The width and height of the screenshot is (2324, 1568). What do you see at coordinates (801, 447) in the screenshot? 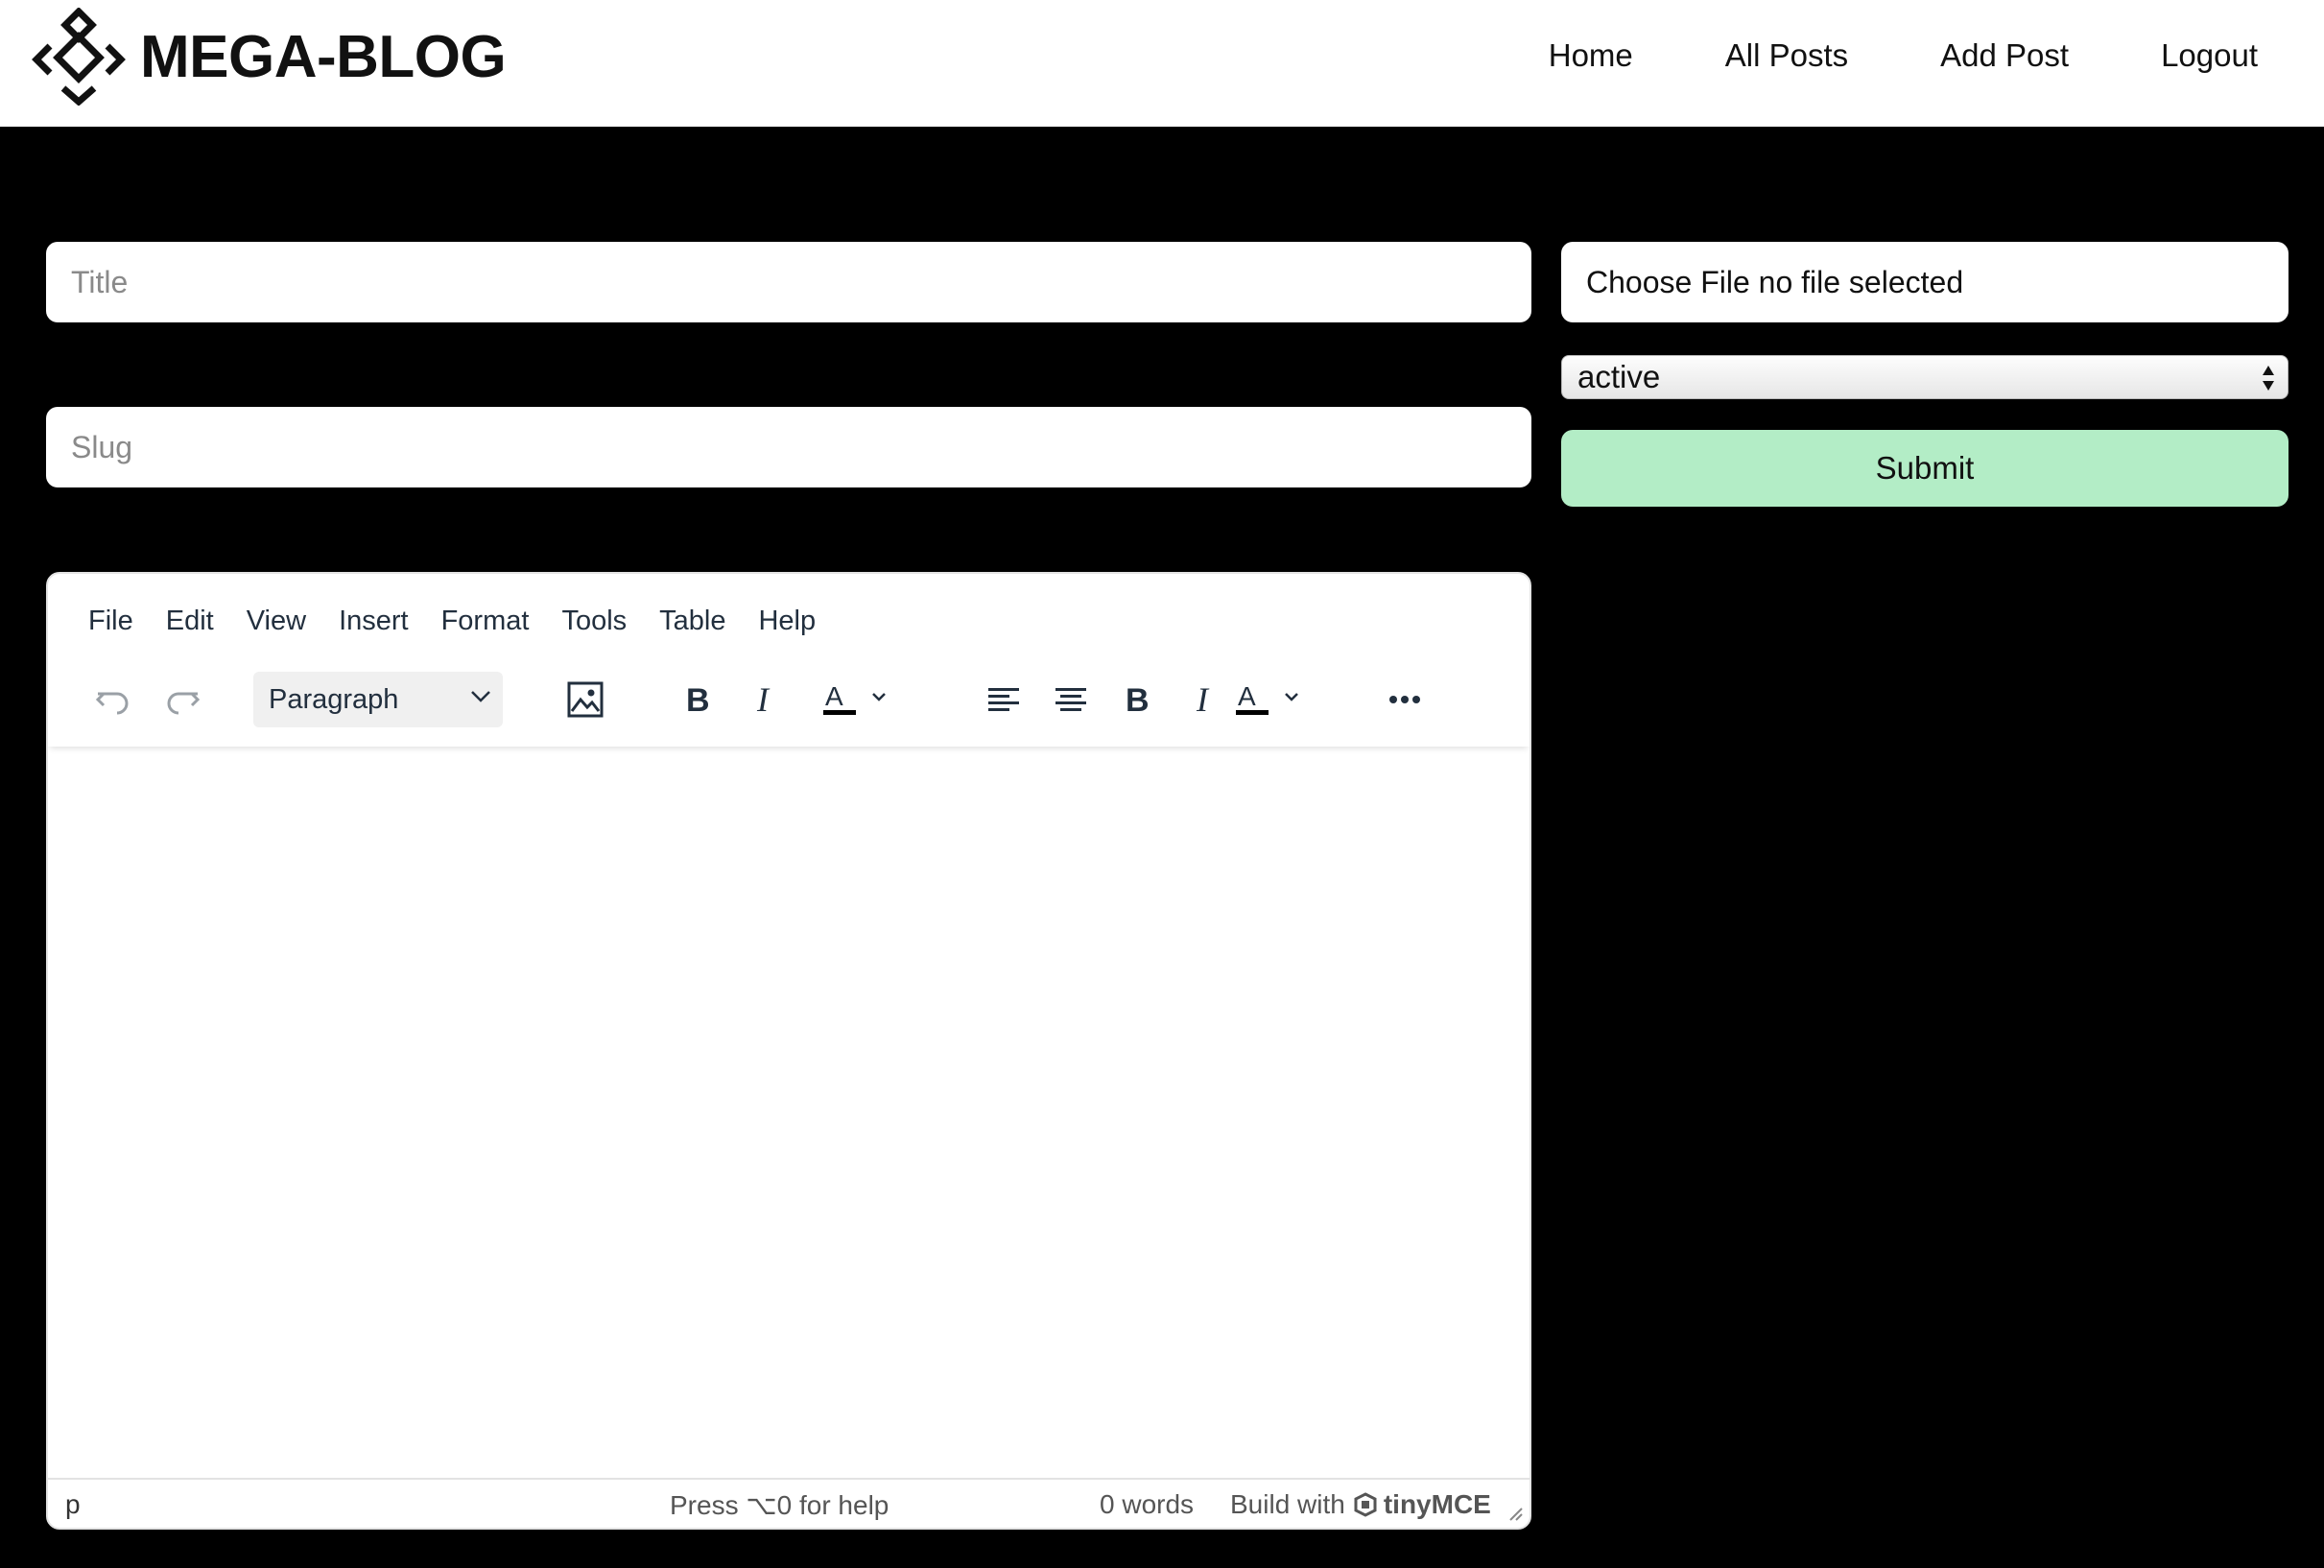
I see `slug-input` at bounding box center [801, 447].